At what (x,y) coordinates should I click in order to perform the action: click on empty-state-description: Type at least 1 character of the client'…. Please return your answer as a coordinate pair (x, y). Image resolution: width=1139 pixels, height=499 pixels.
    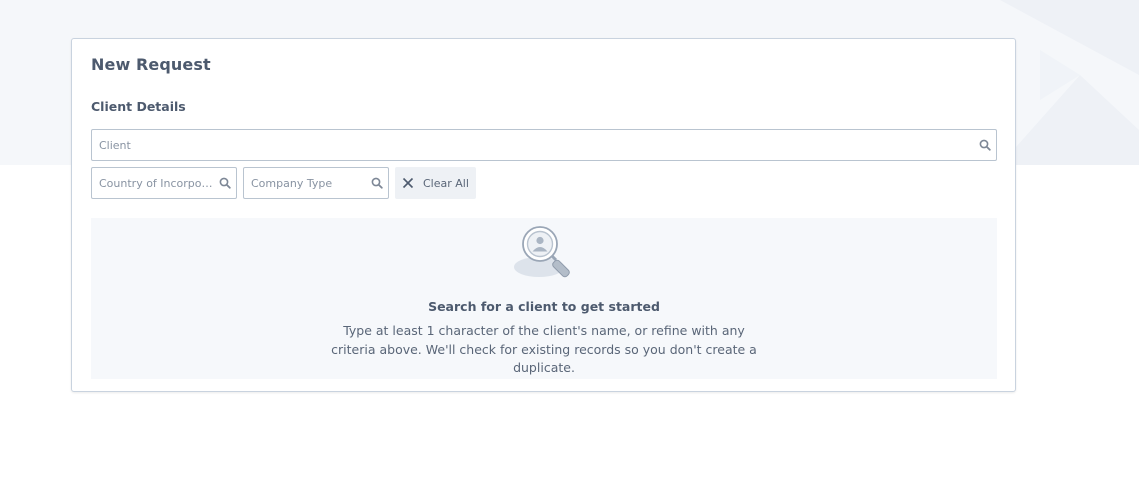
    Looking at the image, I should click on (544, 349).